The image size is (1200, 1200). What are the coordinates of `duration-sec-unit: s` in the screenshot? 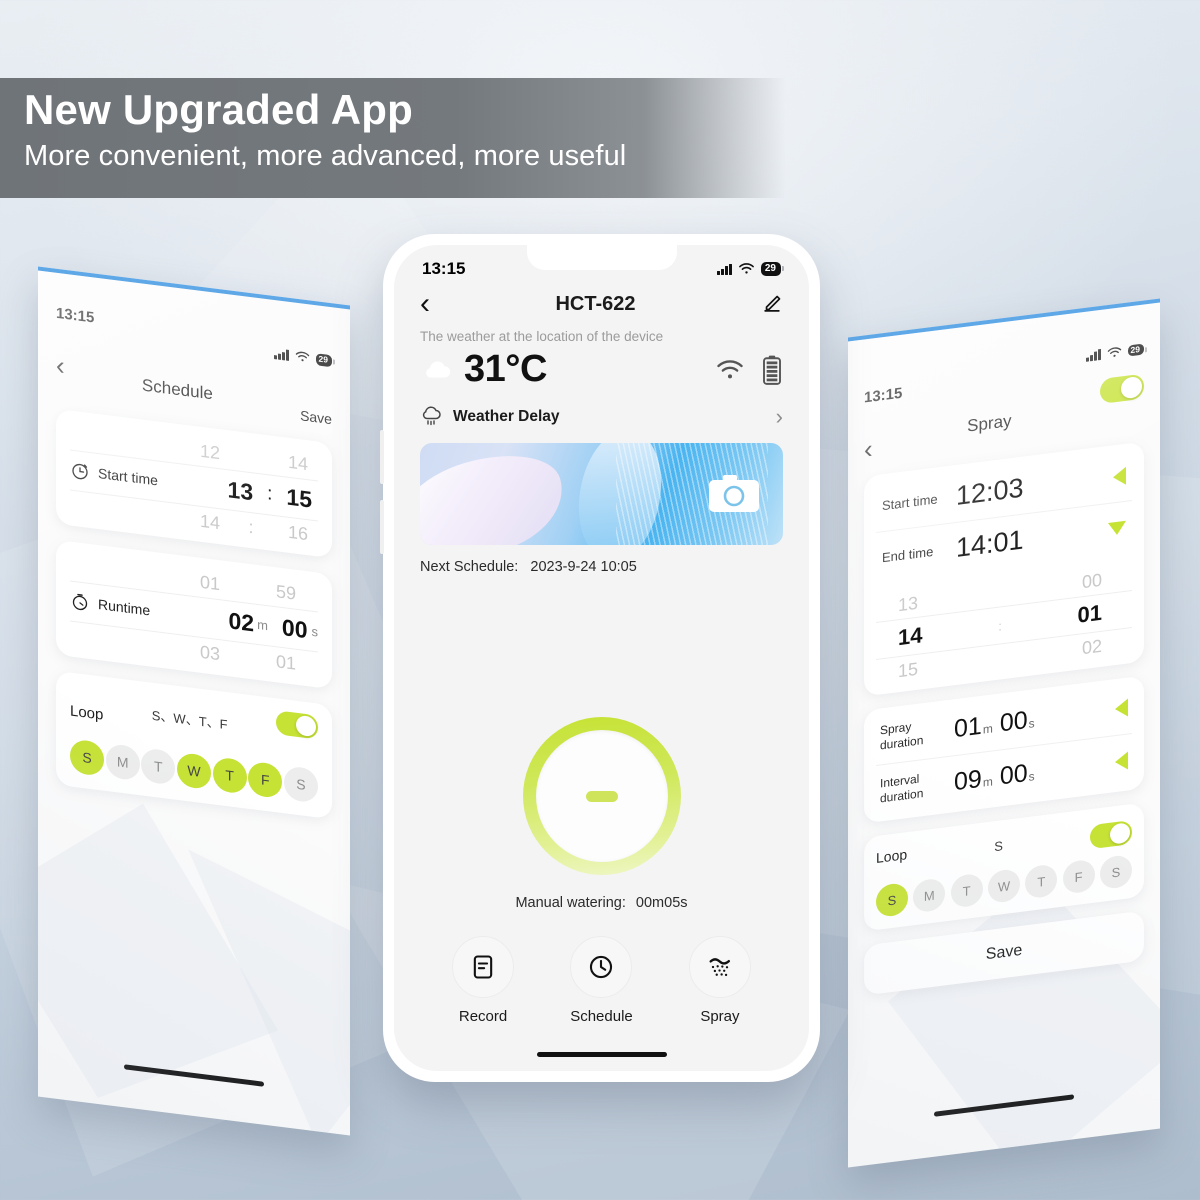 It's located at (1031, 723).